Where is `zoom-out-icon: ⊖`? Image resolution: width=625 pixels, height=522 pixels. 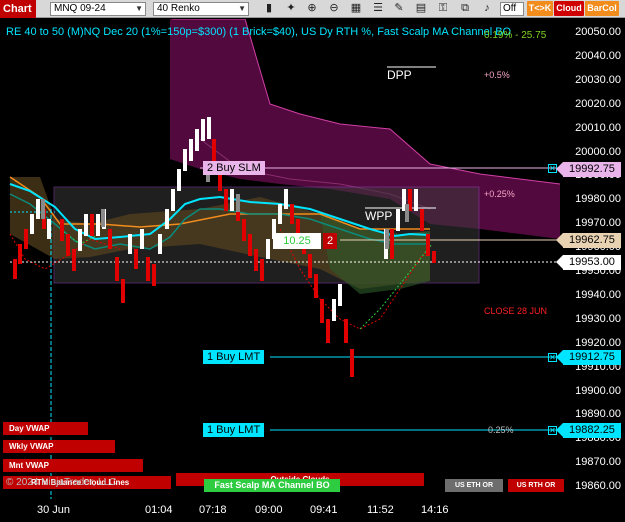 zoom-out-icon: ⊖ is located at coordinates (334, 8).